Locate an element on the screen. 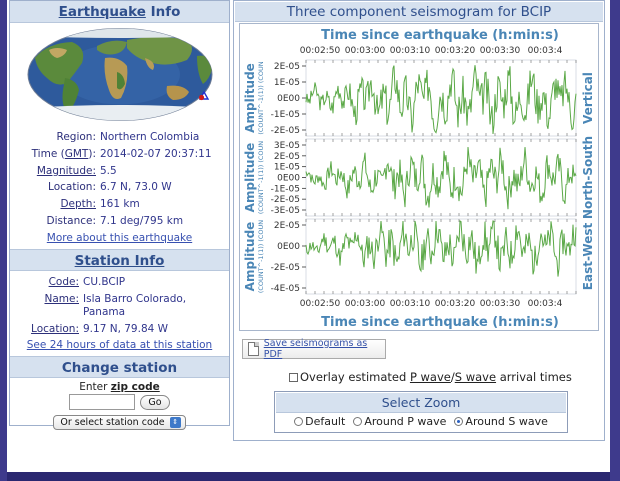  panel-frame is located at coordinates (441, 98).